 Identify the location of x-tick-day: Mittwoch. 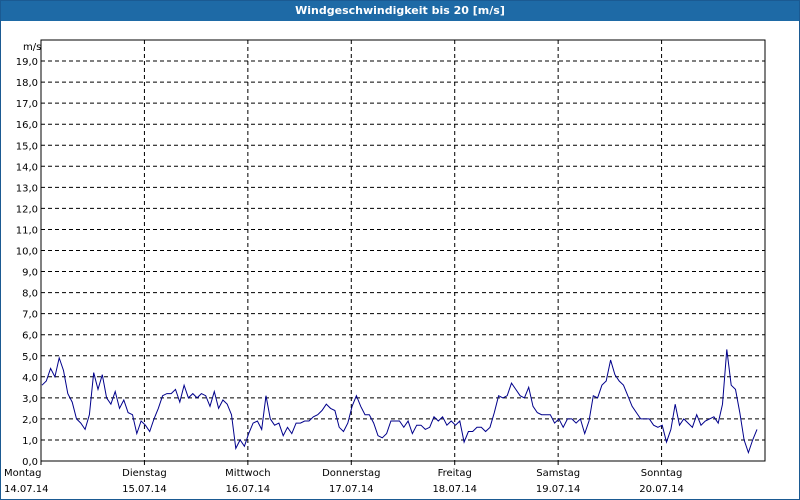
(247, 473).